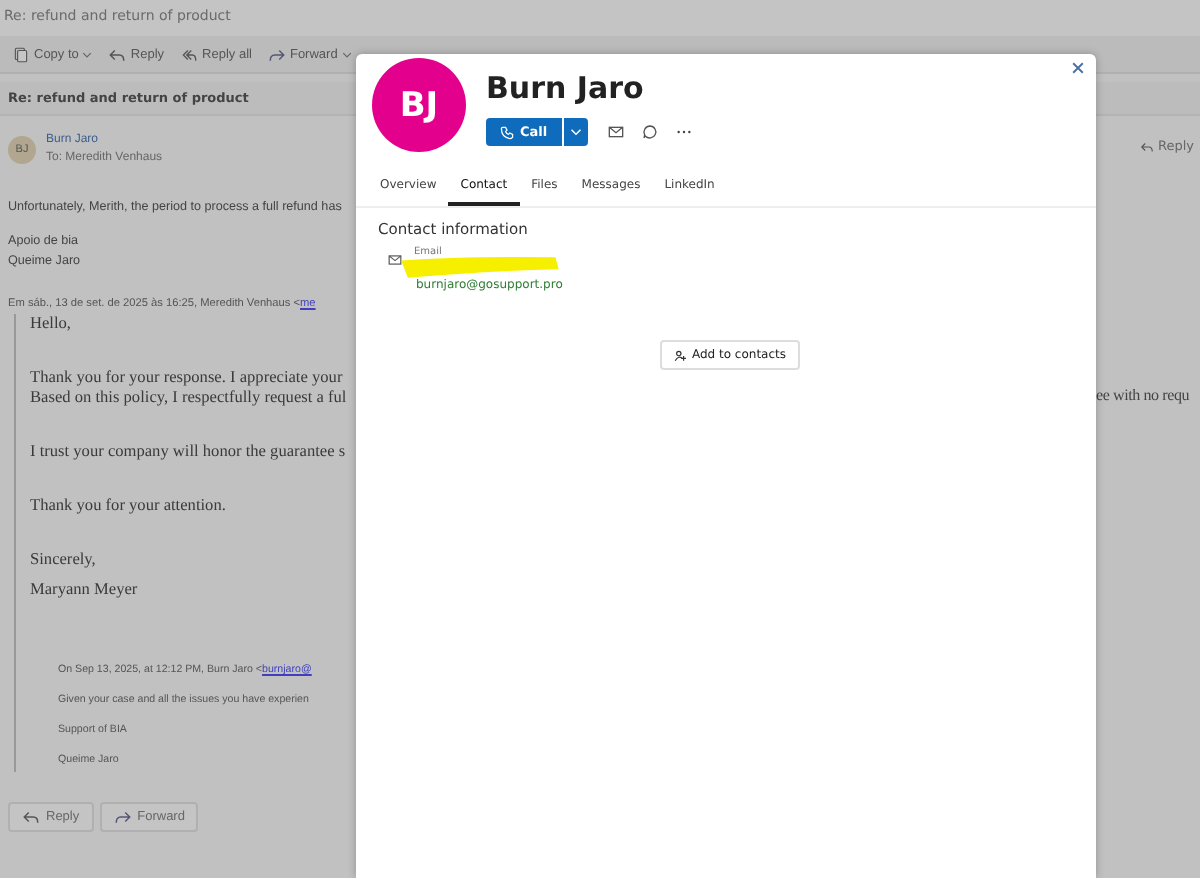 Image resolution: width=1200 pixels, height=878 pixels. What do you see at coordinates (64, 560) in the screenshot?
I see `quoted-text: Sincerely,` at bounding box center [64, 560].